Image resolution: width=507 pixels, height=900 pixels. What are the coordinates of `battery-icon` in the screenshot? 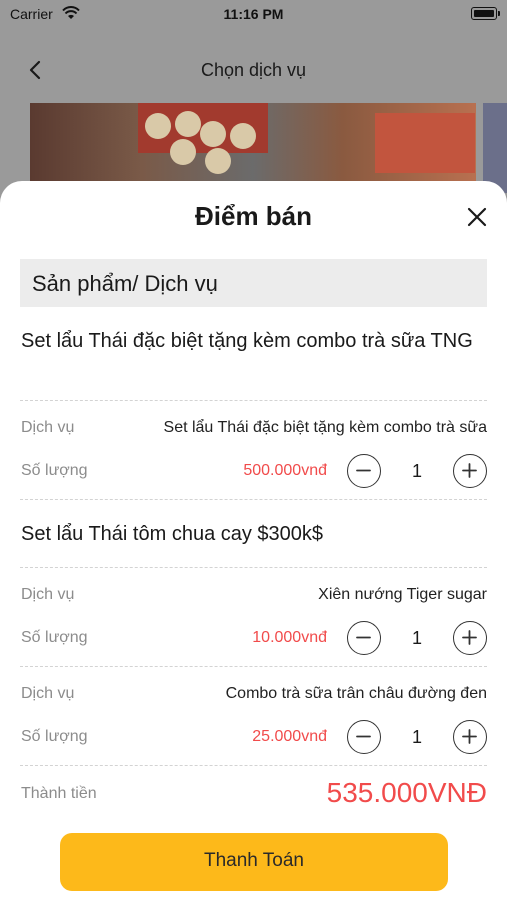 It's located at (485, 13).